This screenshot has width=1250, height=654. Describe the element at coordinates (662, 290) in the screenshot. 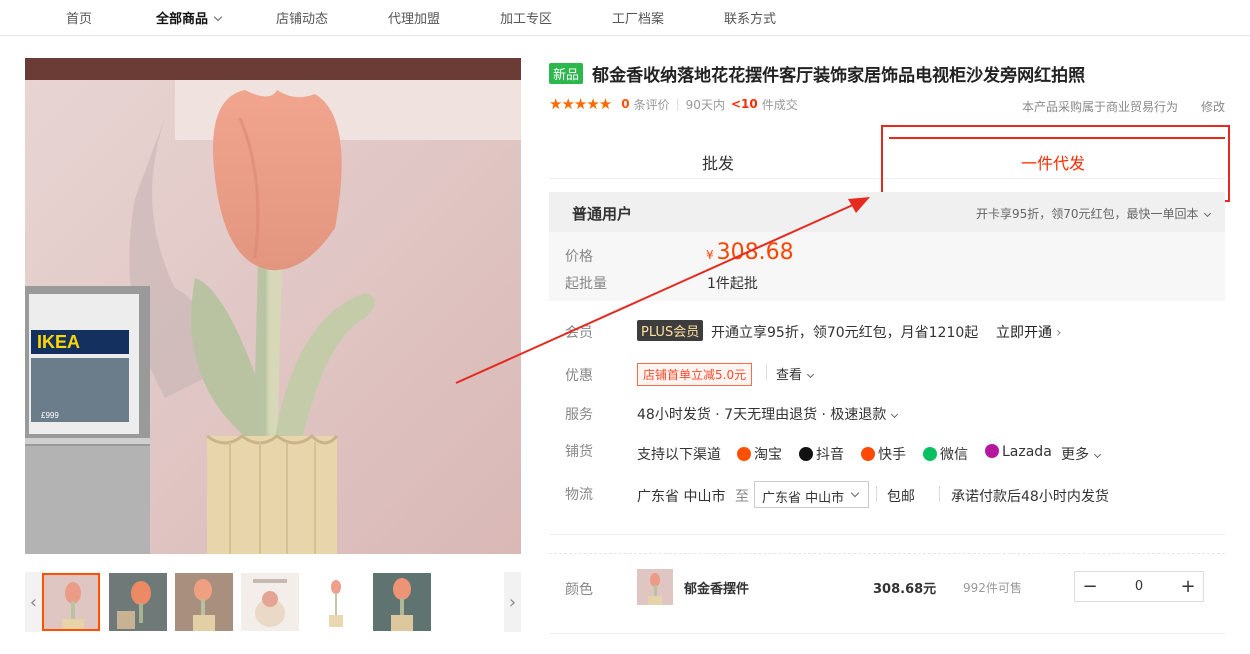

I see `annotation-arrow` at that location.